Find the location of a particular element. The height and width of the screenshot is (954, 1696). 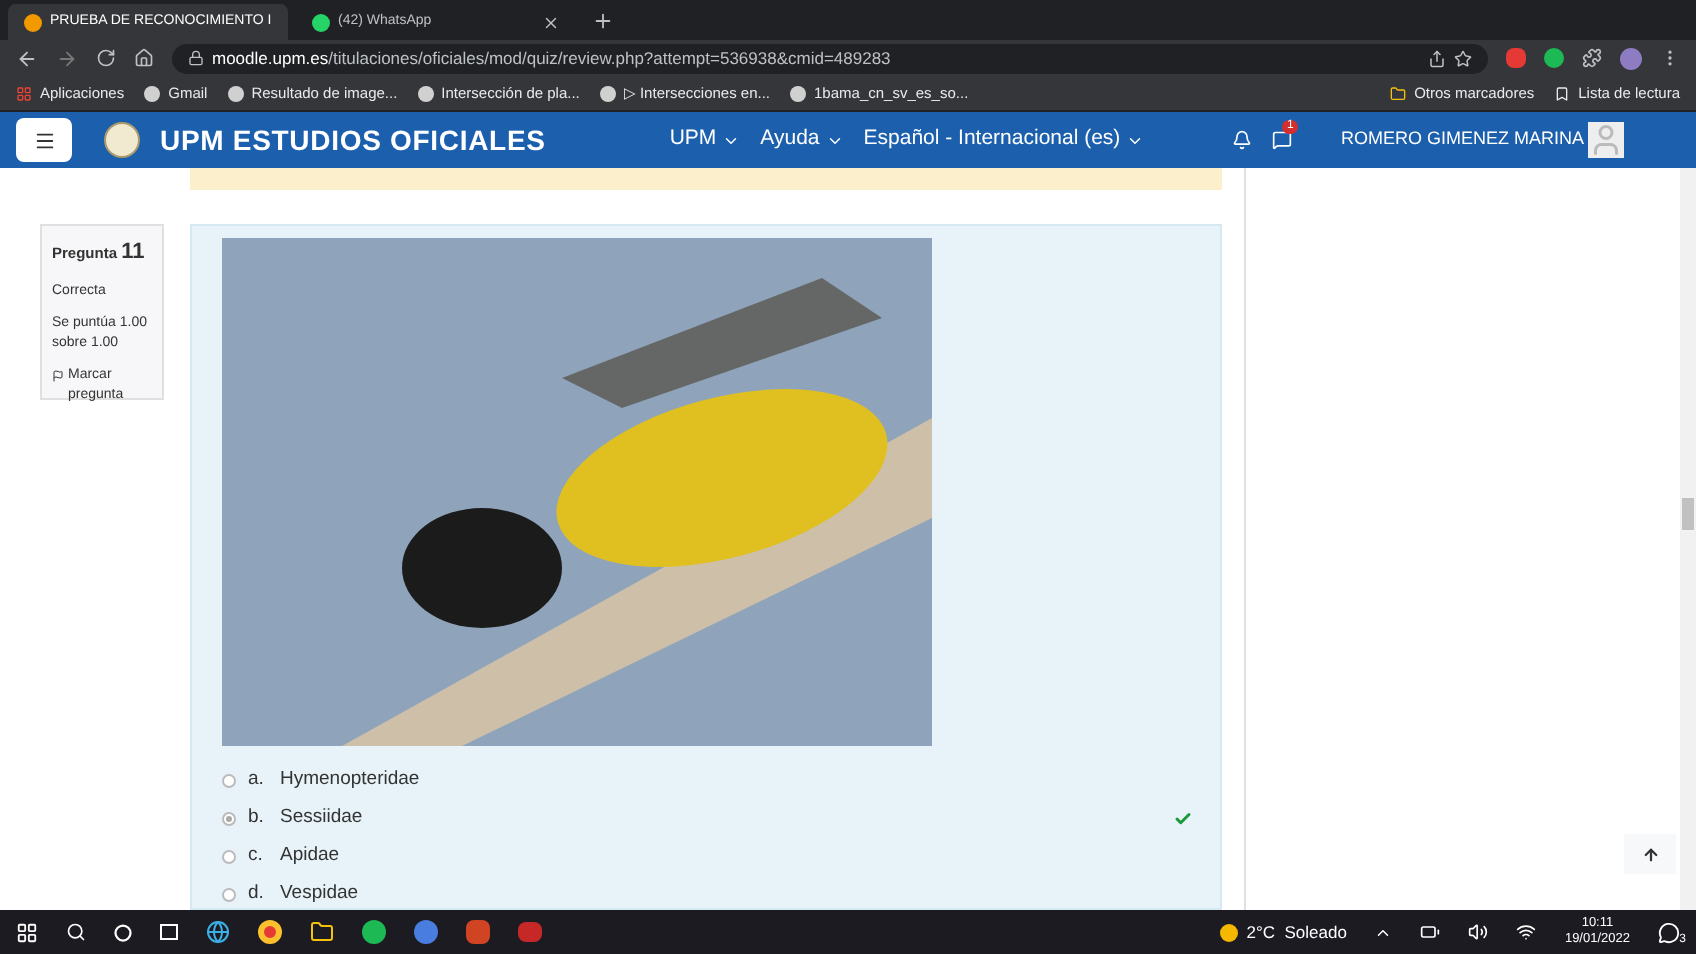

back-to-top-button is located at coordinates (1650, 854).